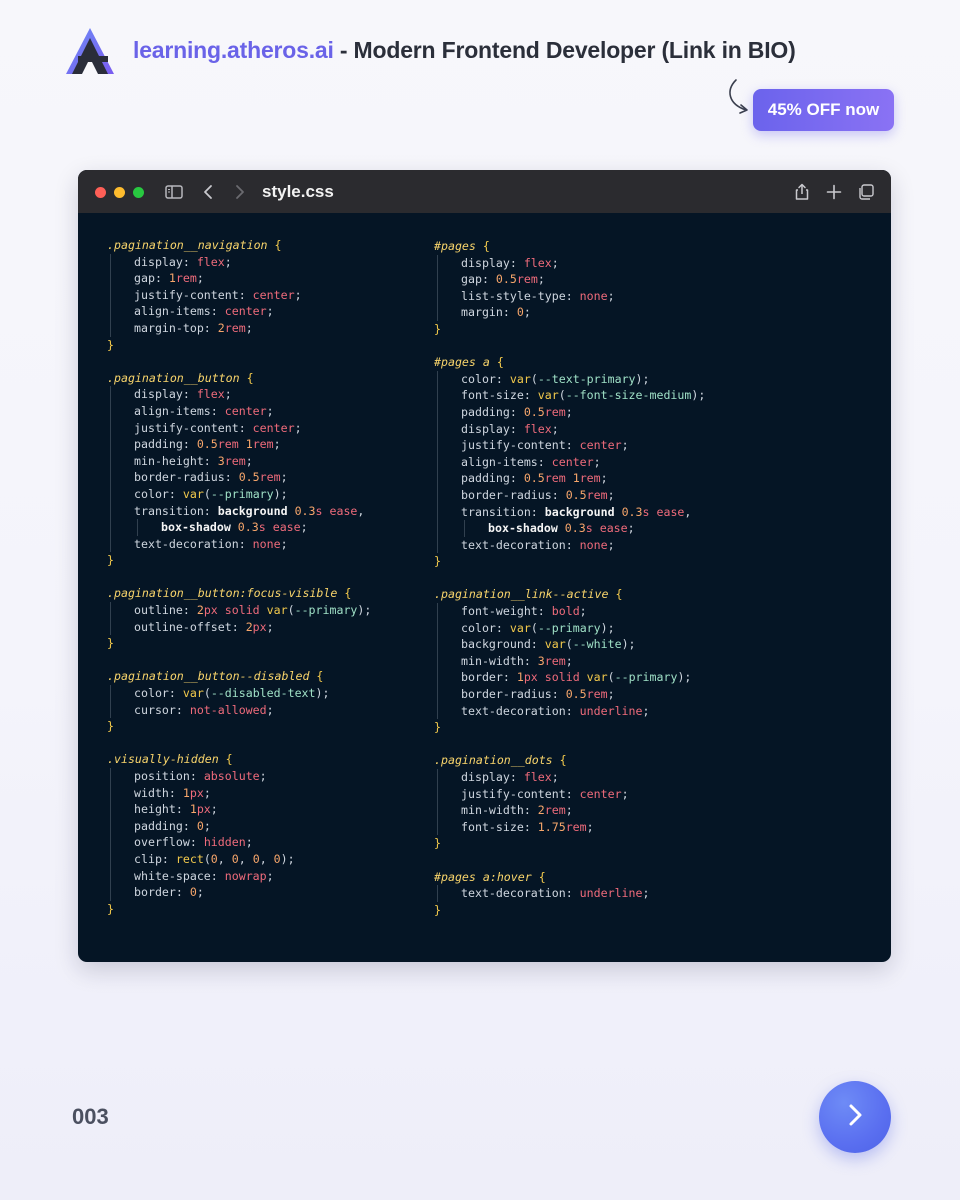  What do you see at coordinates (169, 776) in the screenshot?
I see `code-token: position:` at bounding box center [169, 776].